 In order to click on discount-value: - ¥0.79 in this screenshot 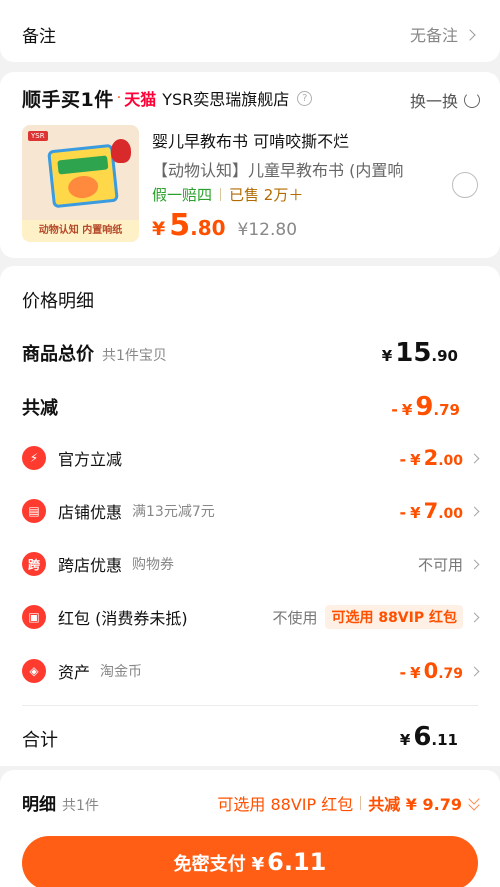, I will do `click(439, 671)`.